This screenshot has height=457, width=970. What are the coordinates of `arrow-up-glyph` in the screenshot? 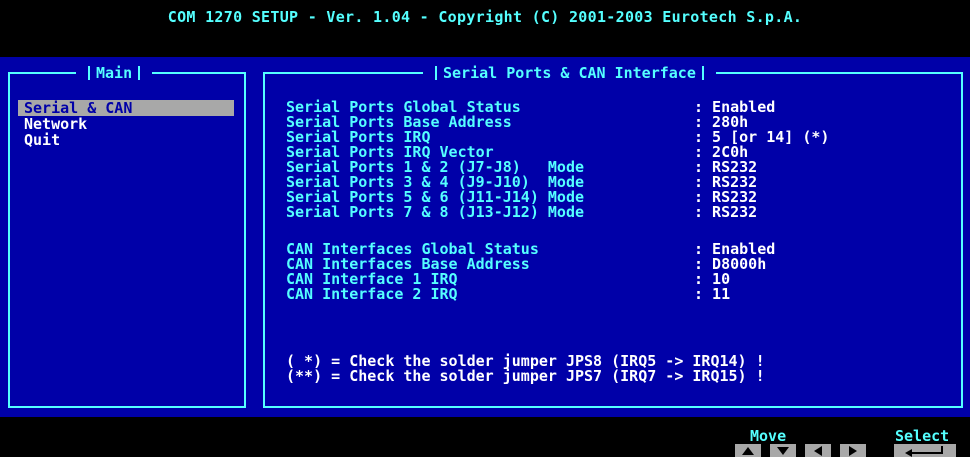 It's located at (748, 451).